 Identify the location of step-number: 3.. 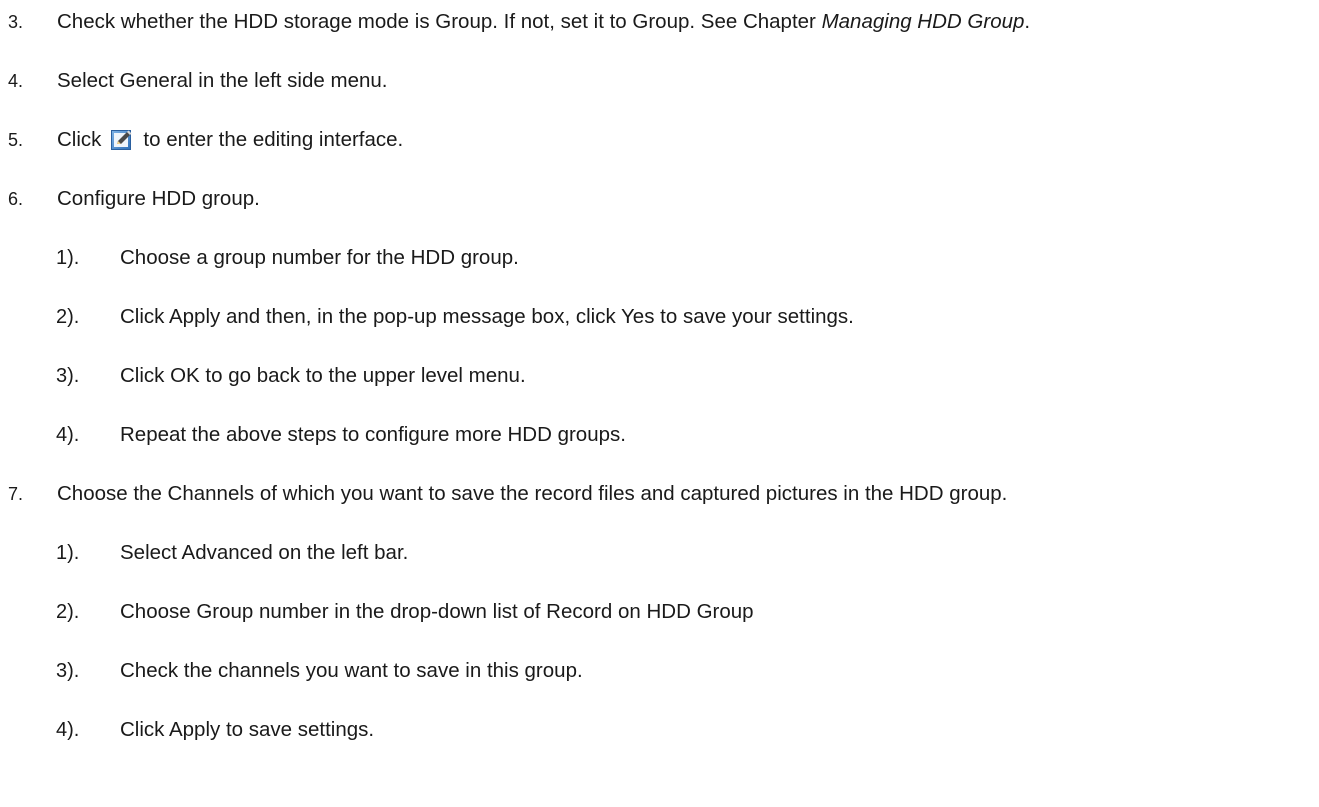
(16, 22).